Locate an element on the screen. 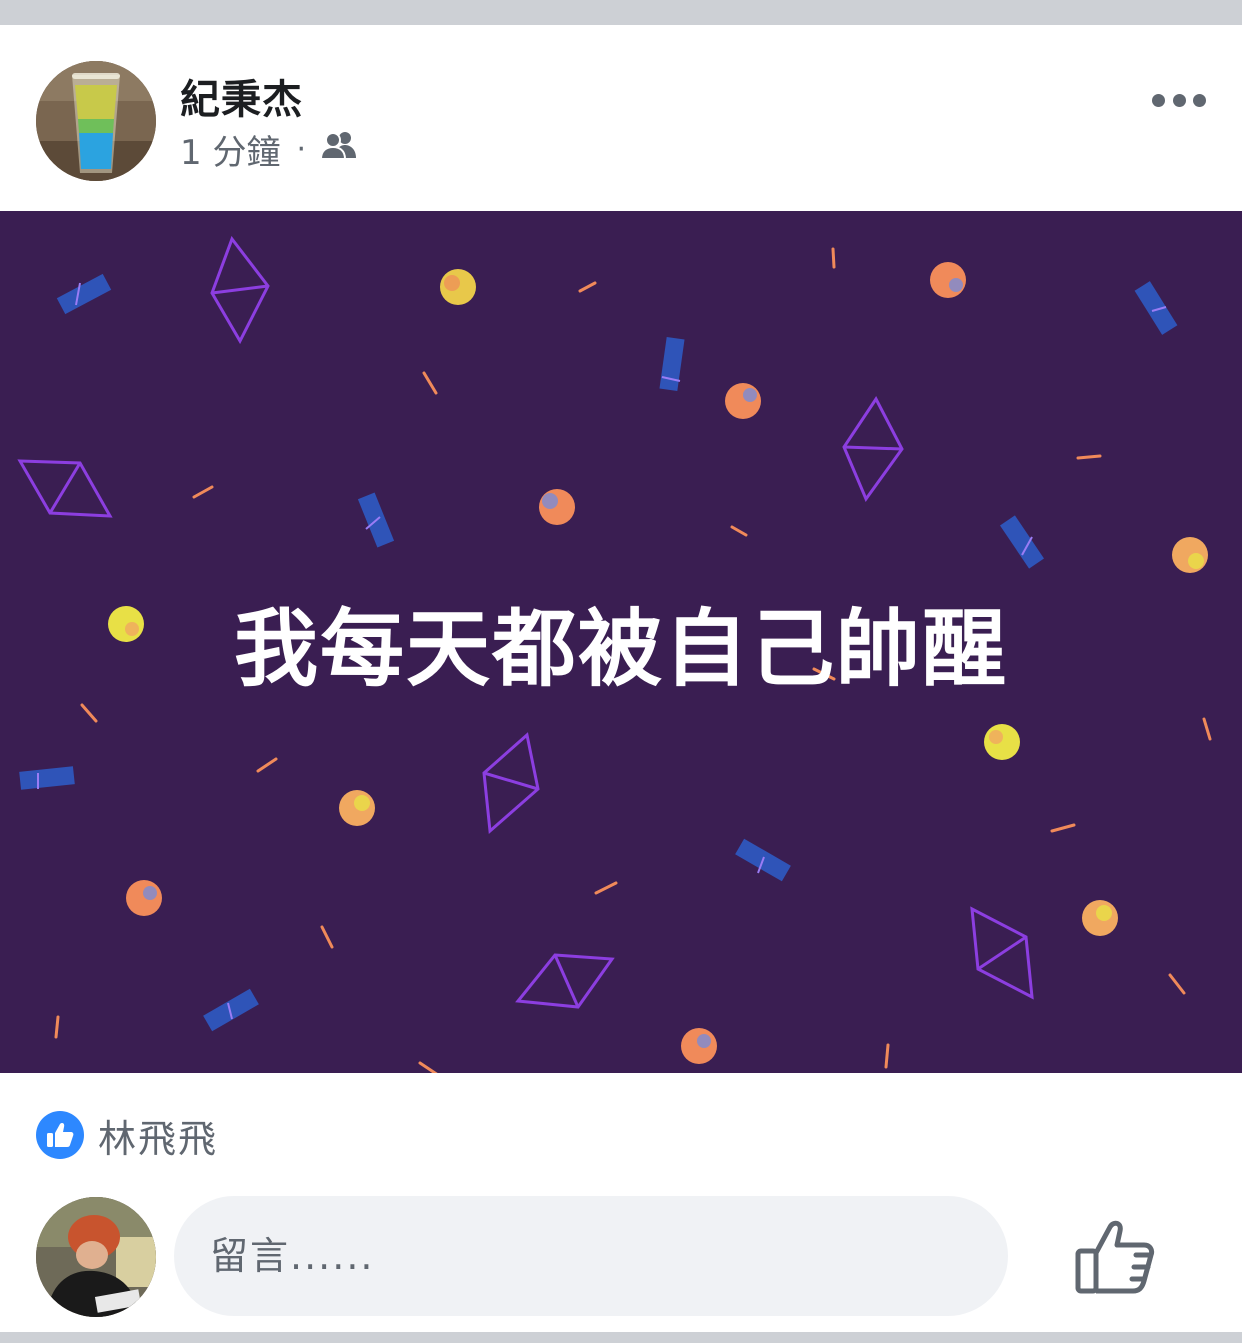 The height and width of the screenshot is (1343, 1242). reaction-names: 林飛飛 is located at coordinates (158, 1135).